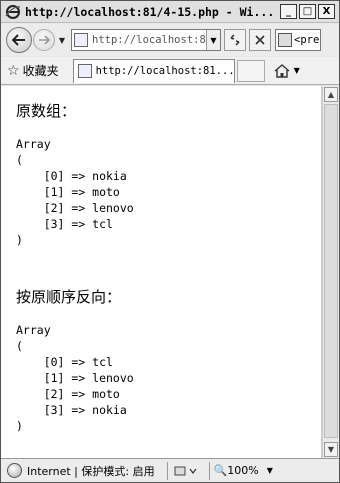  Describe the element at coordinates (81, 40) in the screenshot. I see `page-icon` at that location.